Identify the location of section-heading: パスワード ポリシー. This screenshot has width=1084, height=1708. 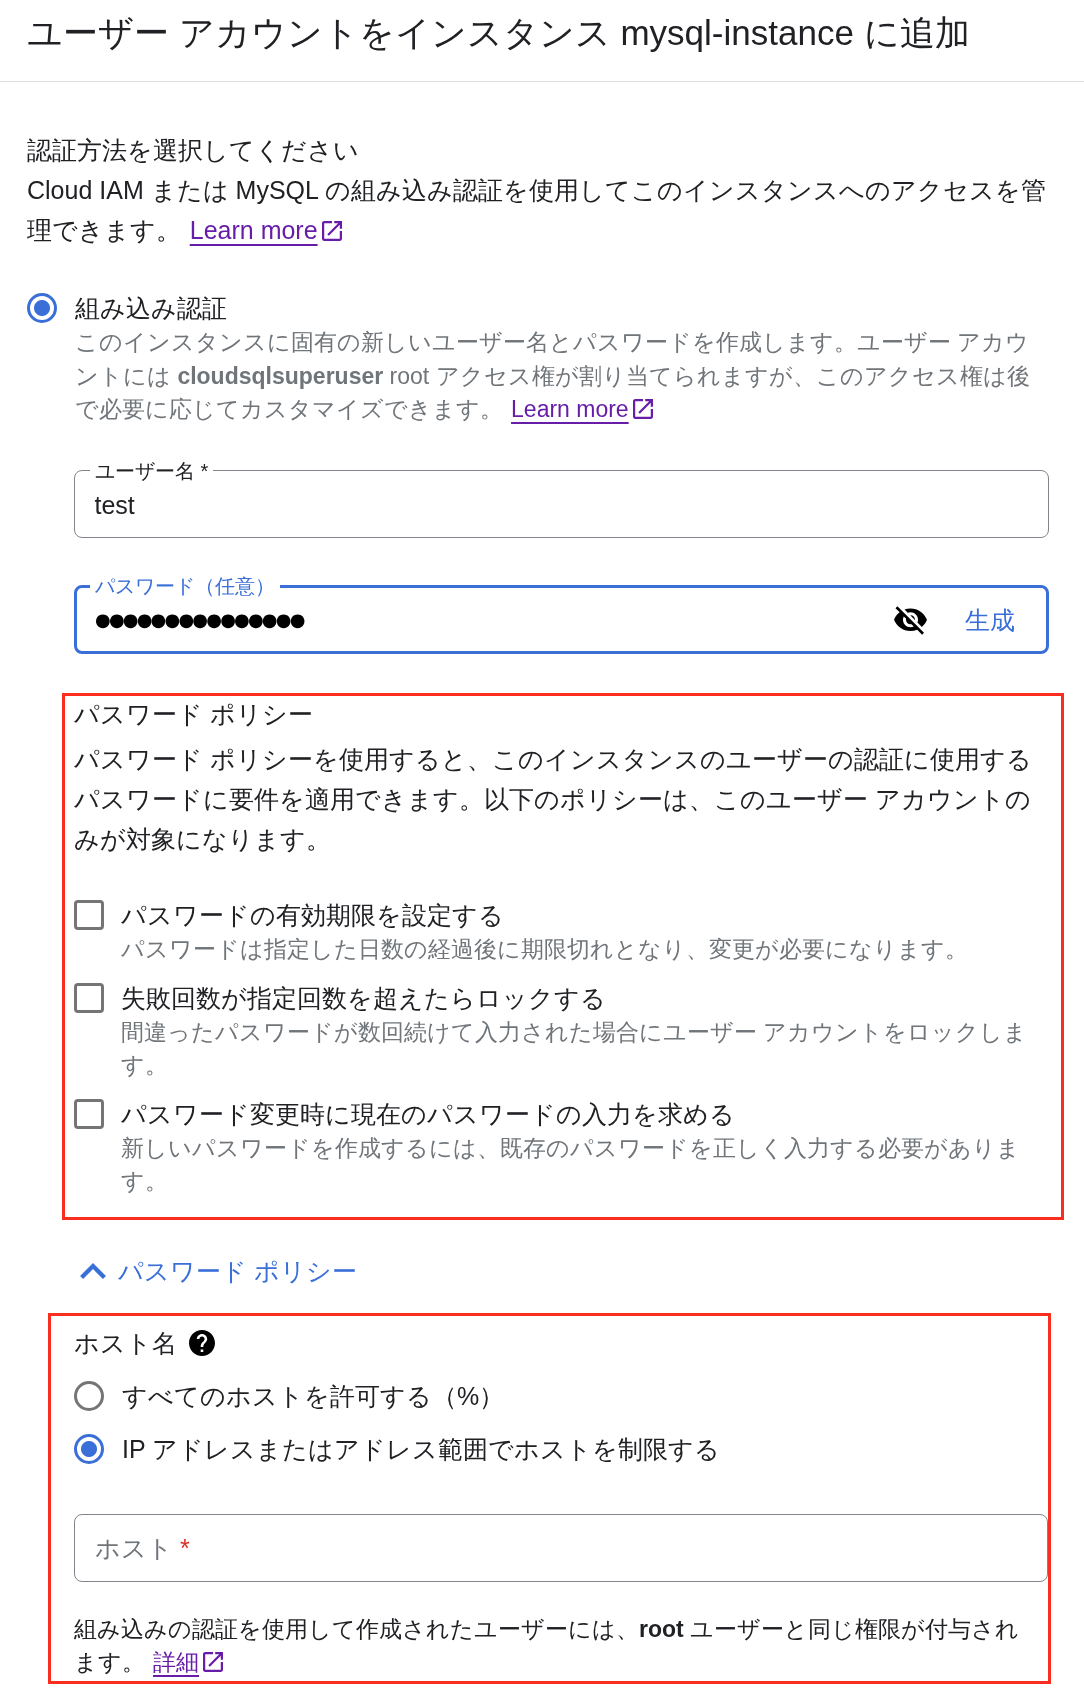
(193, 714).